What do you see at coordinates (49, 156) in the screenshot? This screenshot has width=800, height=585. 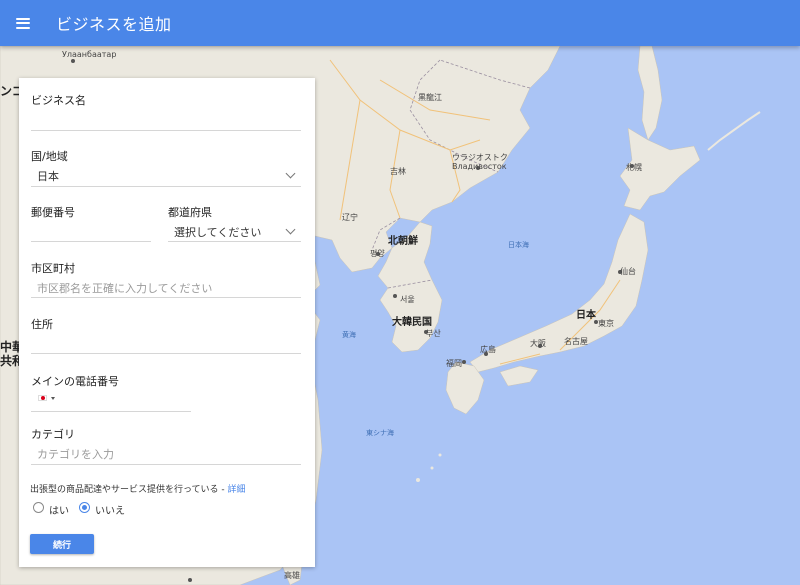 I see `country-label: 国/地域` at bounding box center [49, 156].